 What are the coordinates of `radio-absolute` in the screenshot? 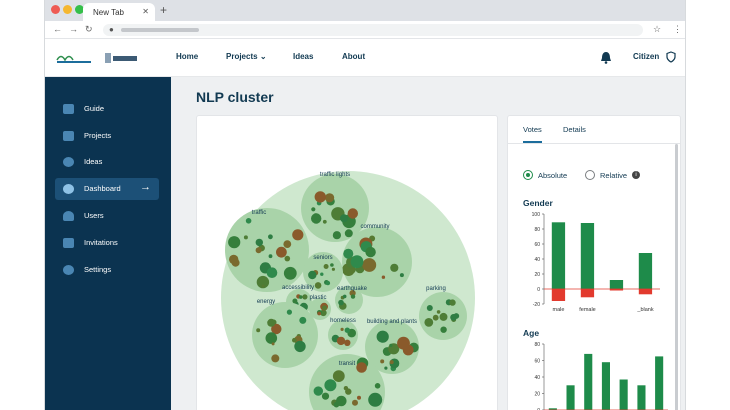 It's located at (528, 175).